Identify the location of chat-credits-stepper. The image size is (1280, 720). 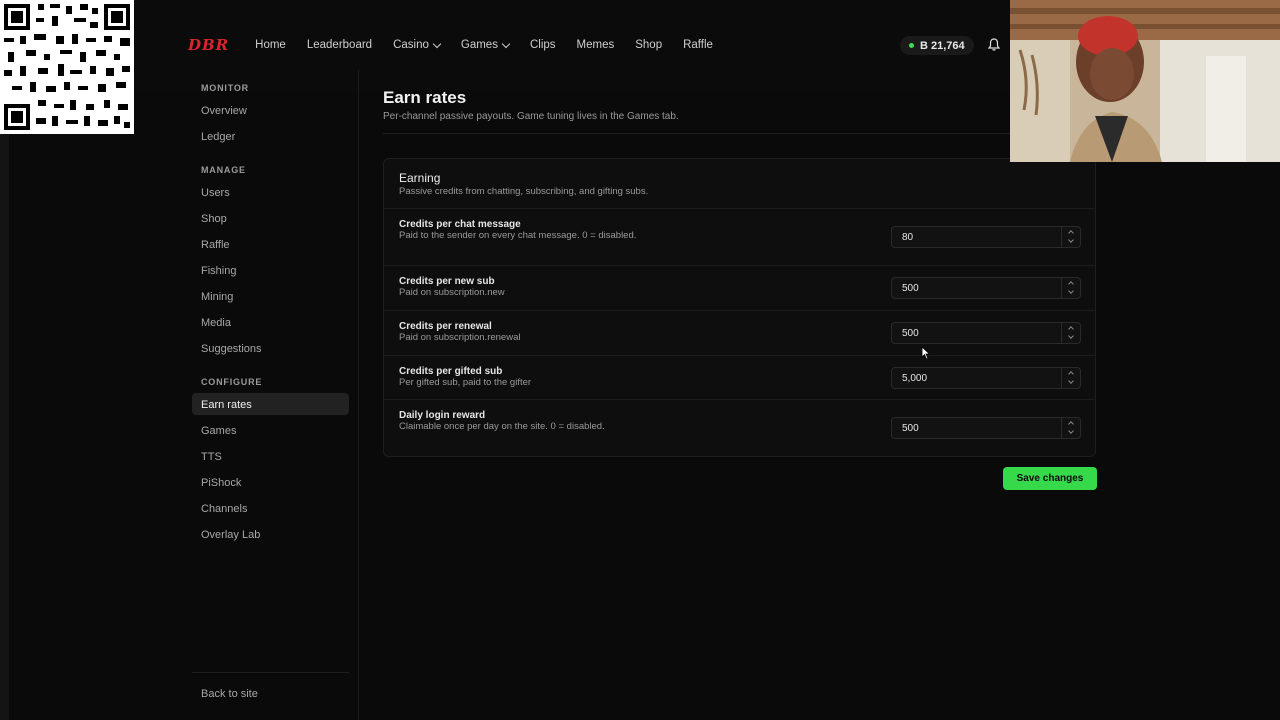
(1070, 237).